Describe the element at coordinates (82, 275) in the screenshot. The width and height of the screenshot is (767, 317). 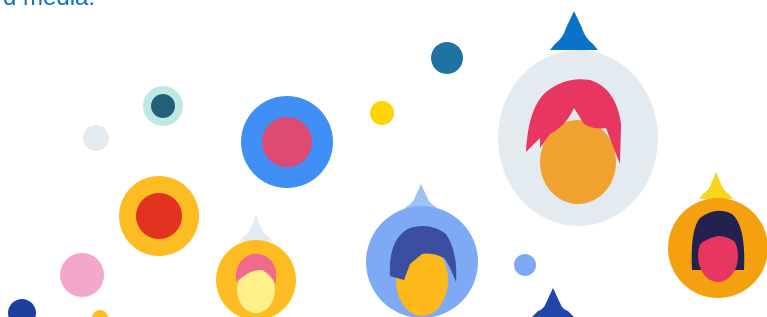
I see `pink-dot` at that location.